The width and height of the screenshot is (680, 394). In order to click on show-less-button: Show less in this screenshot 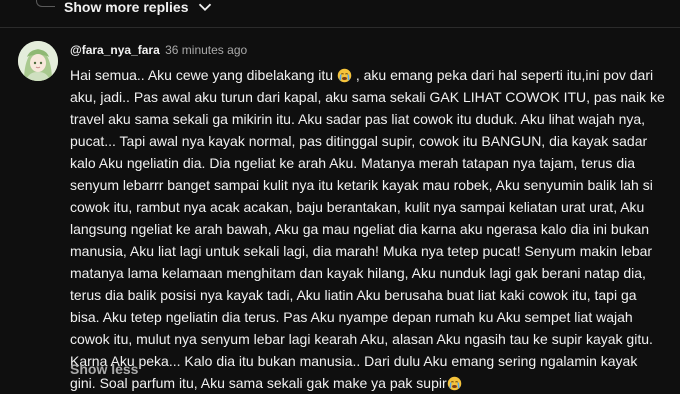, I will do `click(104, 369)`.